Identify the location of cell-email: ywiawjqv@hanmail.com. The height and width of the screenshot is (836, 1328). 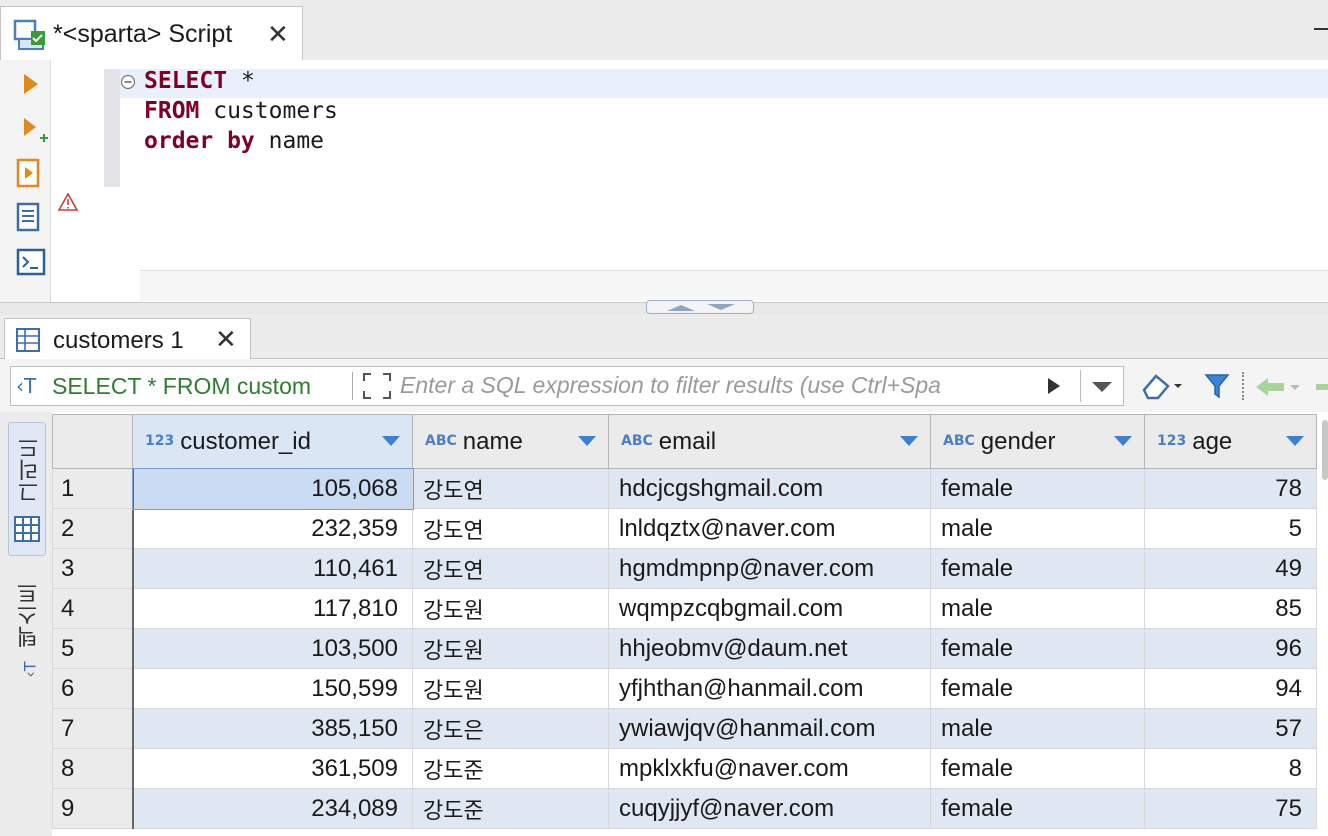
(769, 728).